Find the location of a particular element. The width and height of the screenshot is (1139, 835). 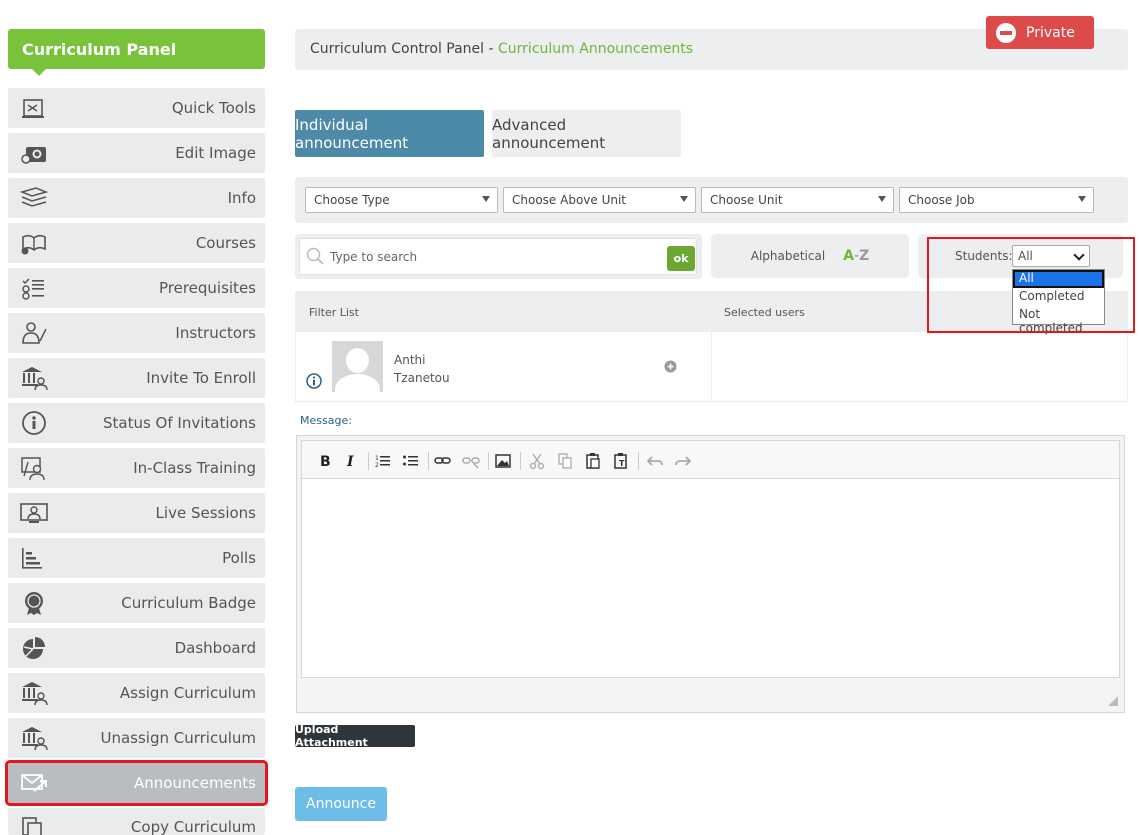

search-icon is located at coordinates (315, 256).